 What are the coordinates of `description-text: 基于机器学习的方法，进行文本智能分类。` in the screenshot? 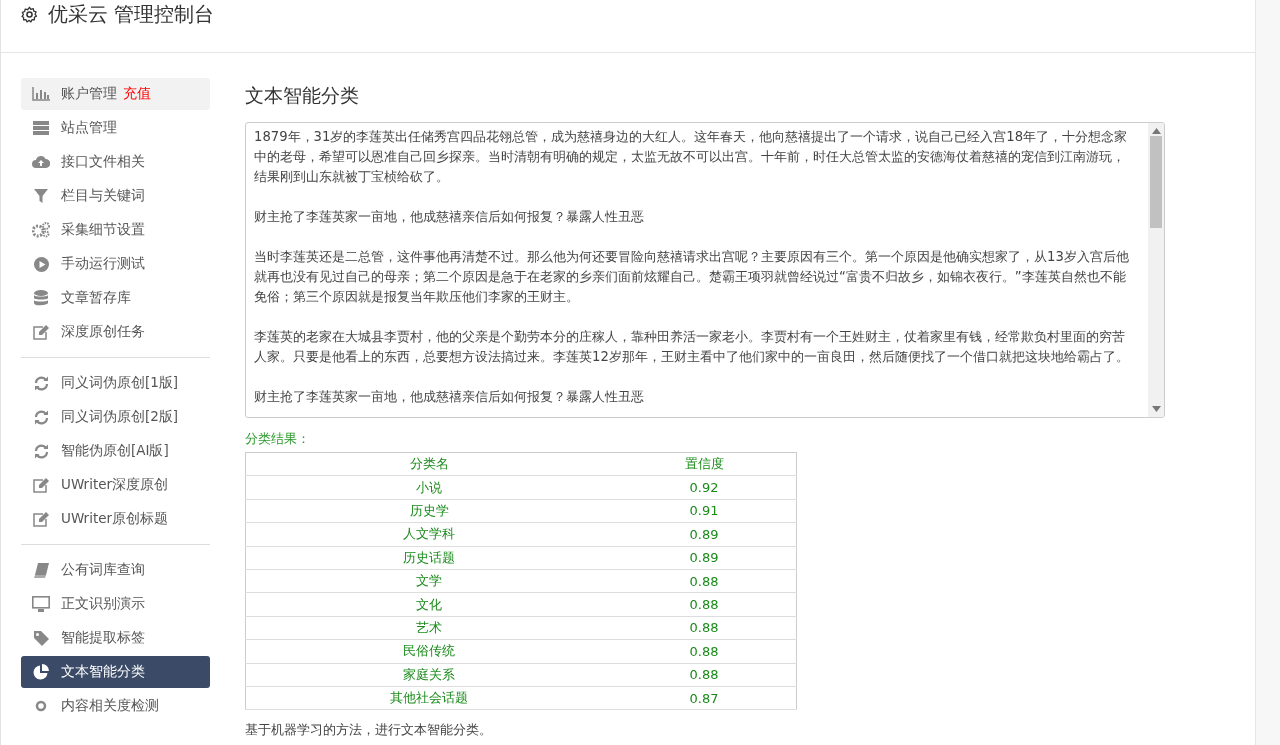 It's located at (369, 730).